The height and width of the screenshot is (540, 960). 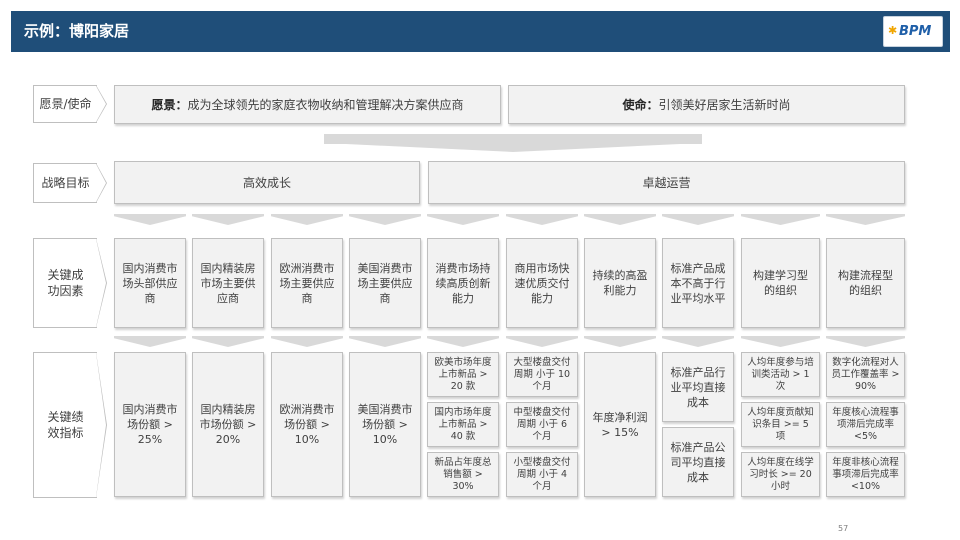 What do you see at coordinates (620, 424) in the screenshot?
I see `kpi-box: 年度净利润 > 15%` at bounding box center [620, 424].